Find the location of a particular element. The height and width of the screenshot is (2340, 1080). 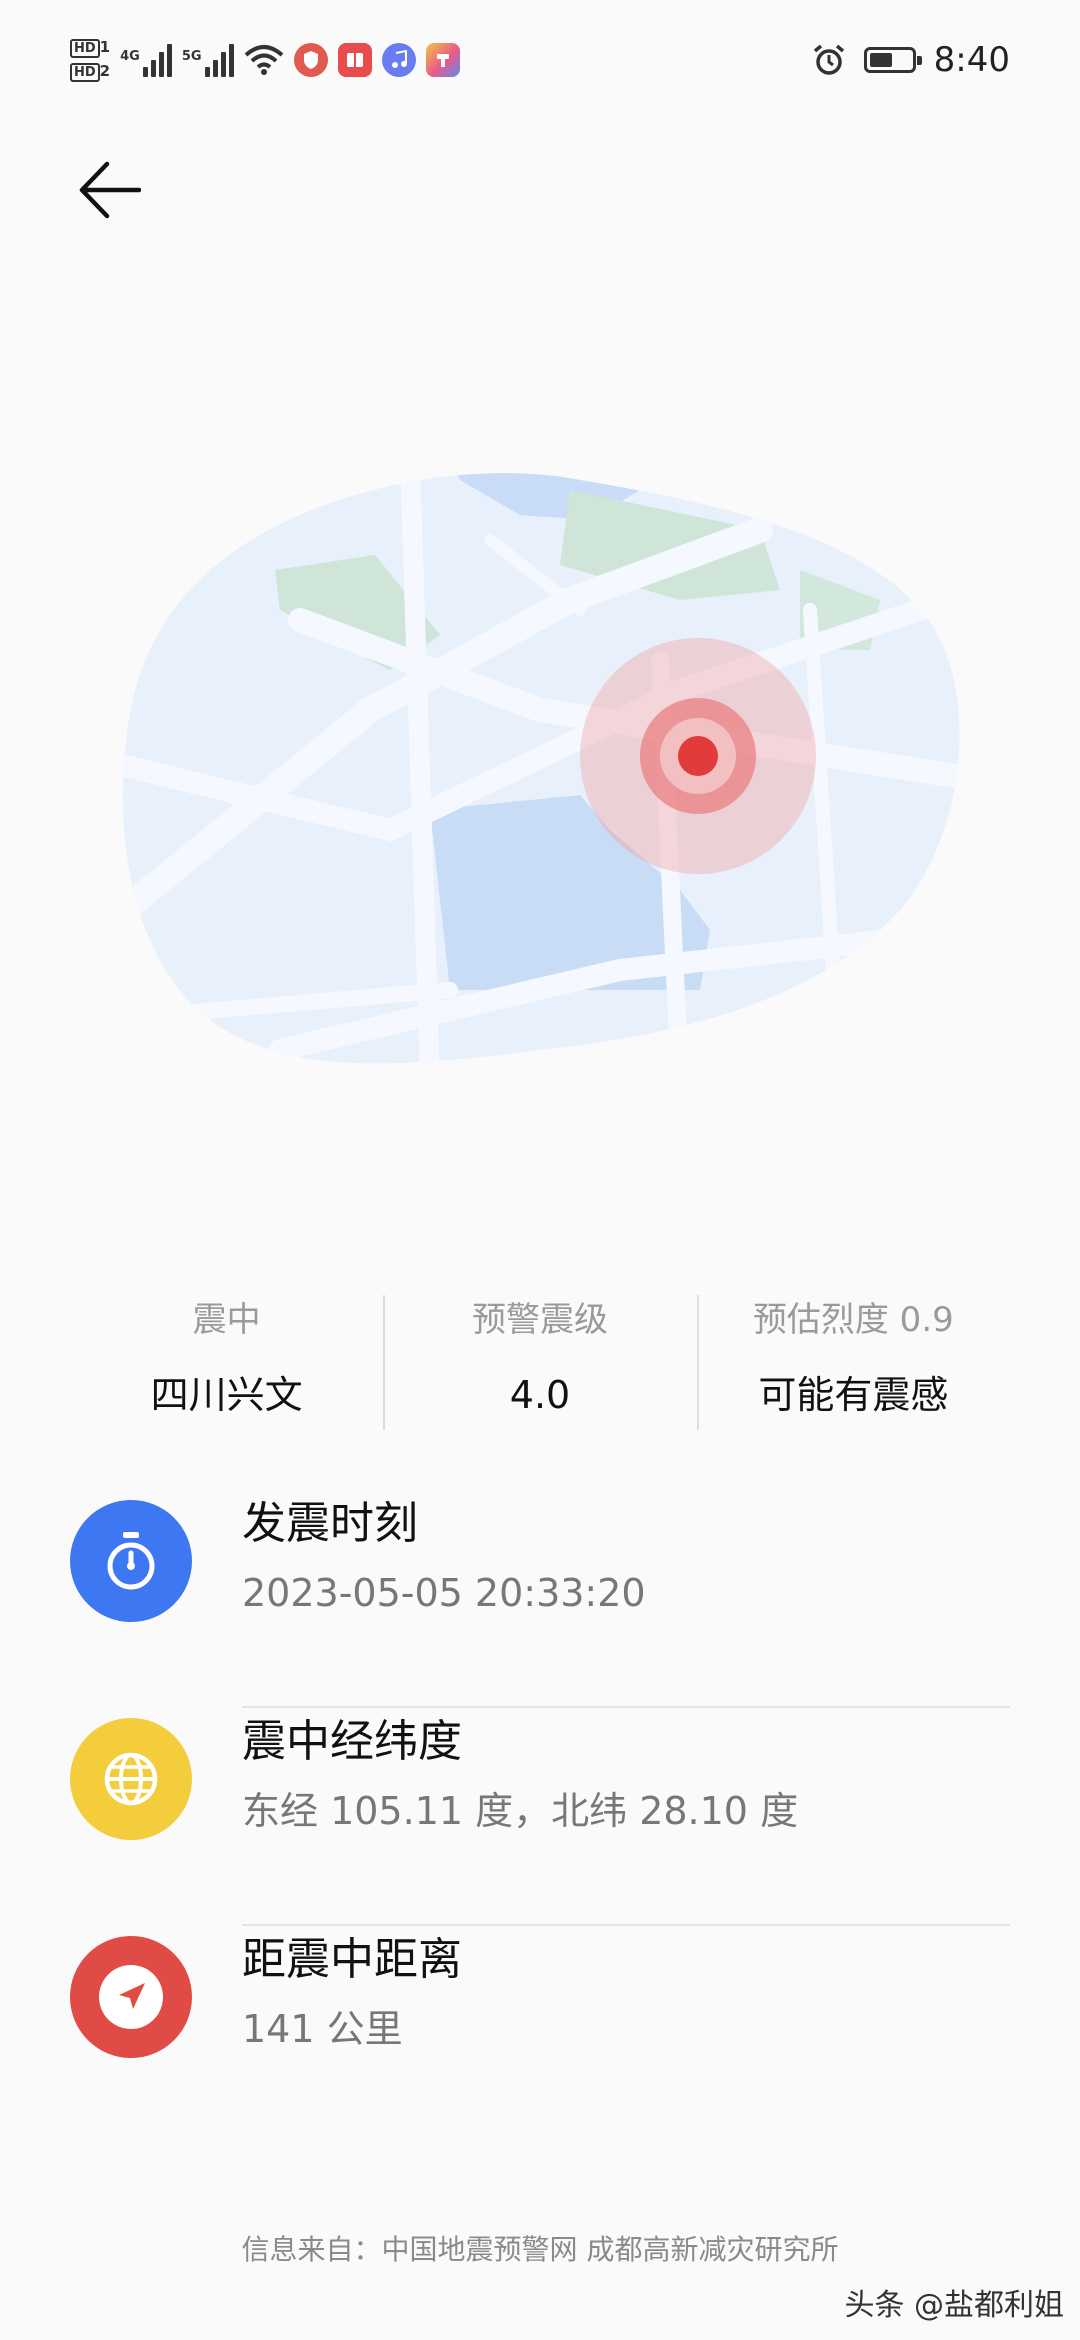

back-button is located at coordinates (110, 190).